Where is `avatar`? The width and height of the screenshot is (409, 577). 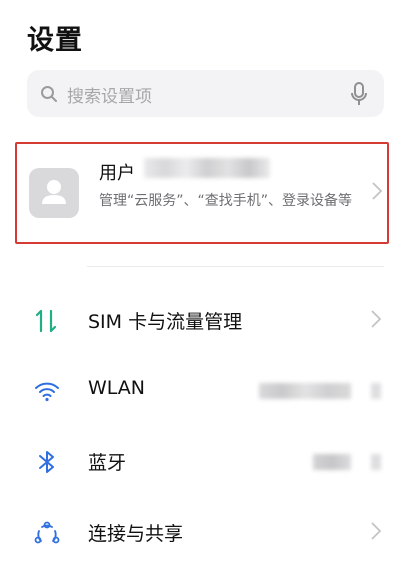
avatar is located at coordinates (54, 193).